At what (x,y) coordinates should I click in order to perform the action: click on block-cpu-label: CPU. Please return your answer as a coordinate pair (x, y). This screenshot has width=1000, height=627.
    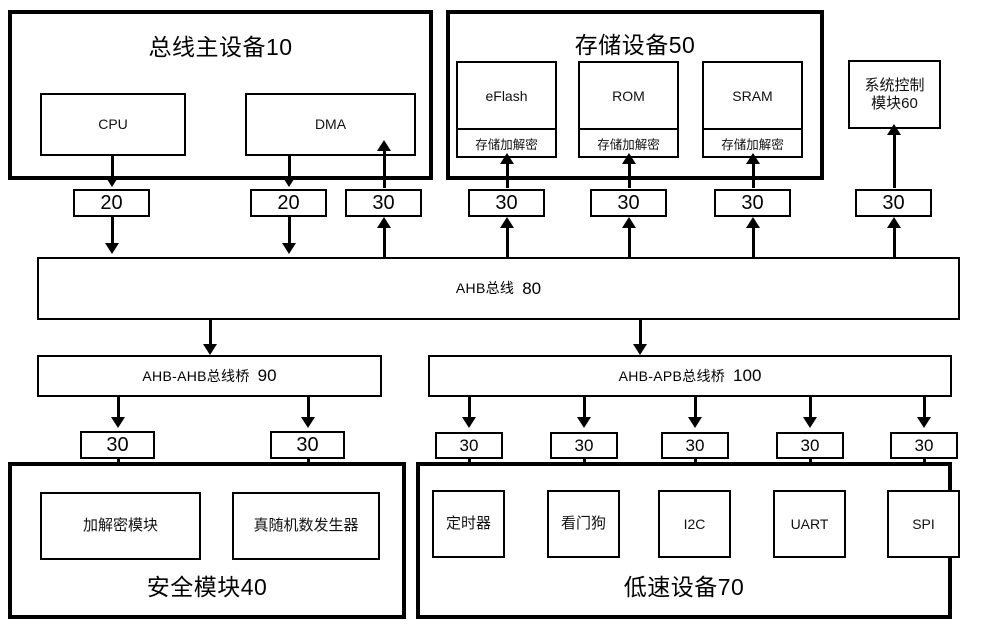
    Looking at the image, I should click on (113, 124).